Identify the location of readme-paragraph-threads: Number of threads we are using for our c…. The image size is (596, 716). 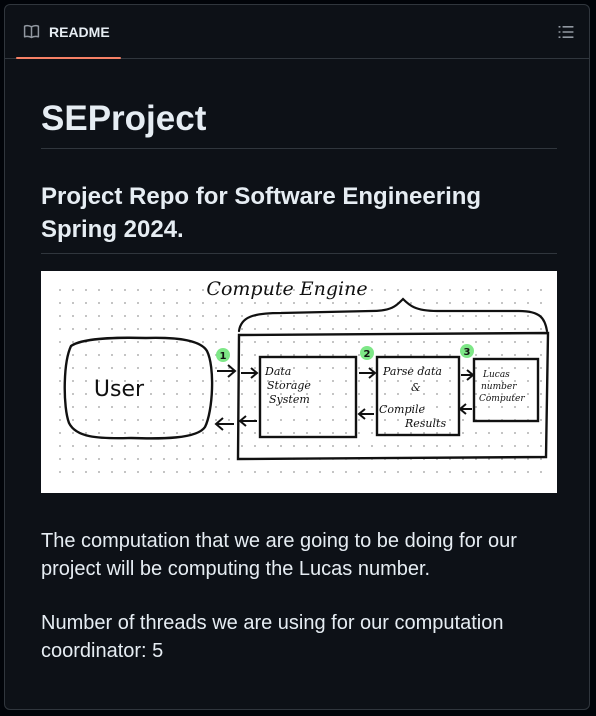
(272, 637).